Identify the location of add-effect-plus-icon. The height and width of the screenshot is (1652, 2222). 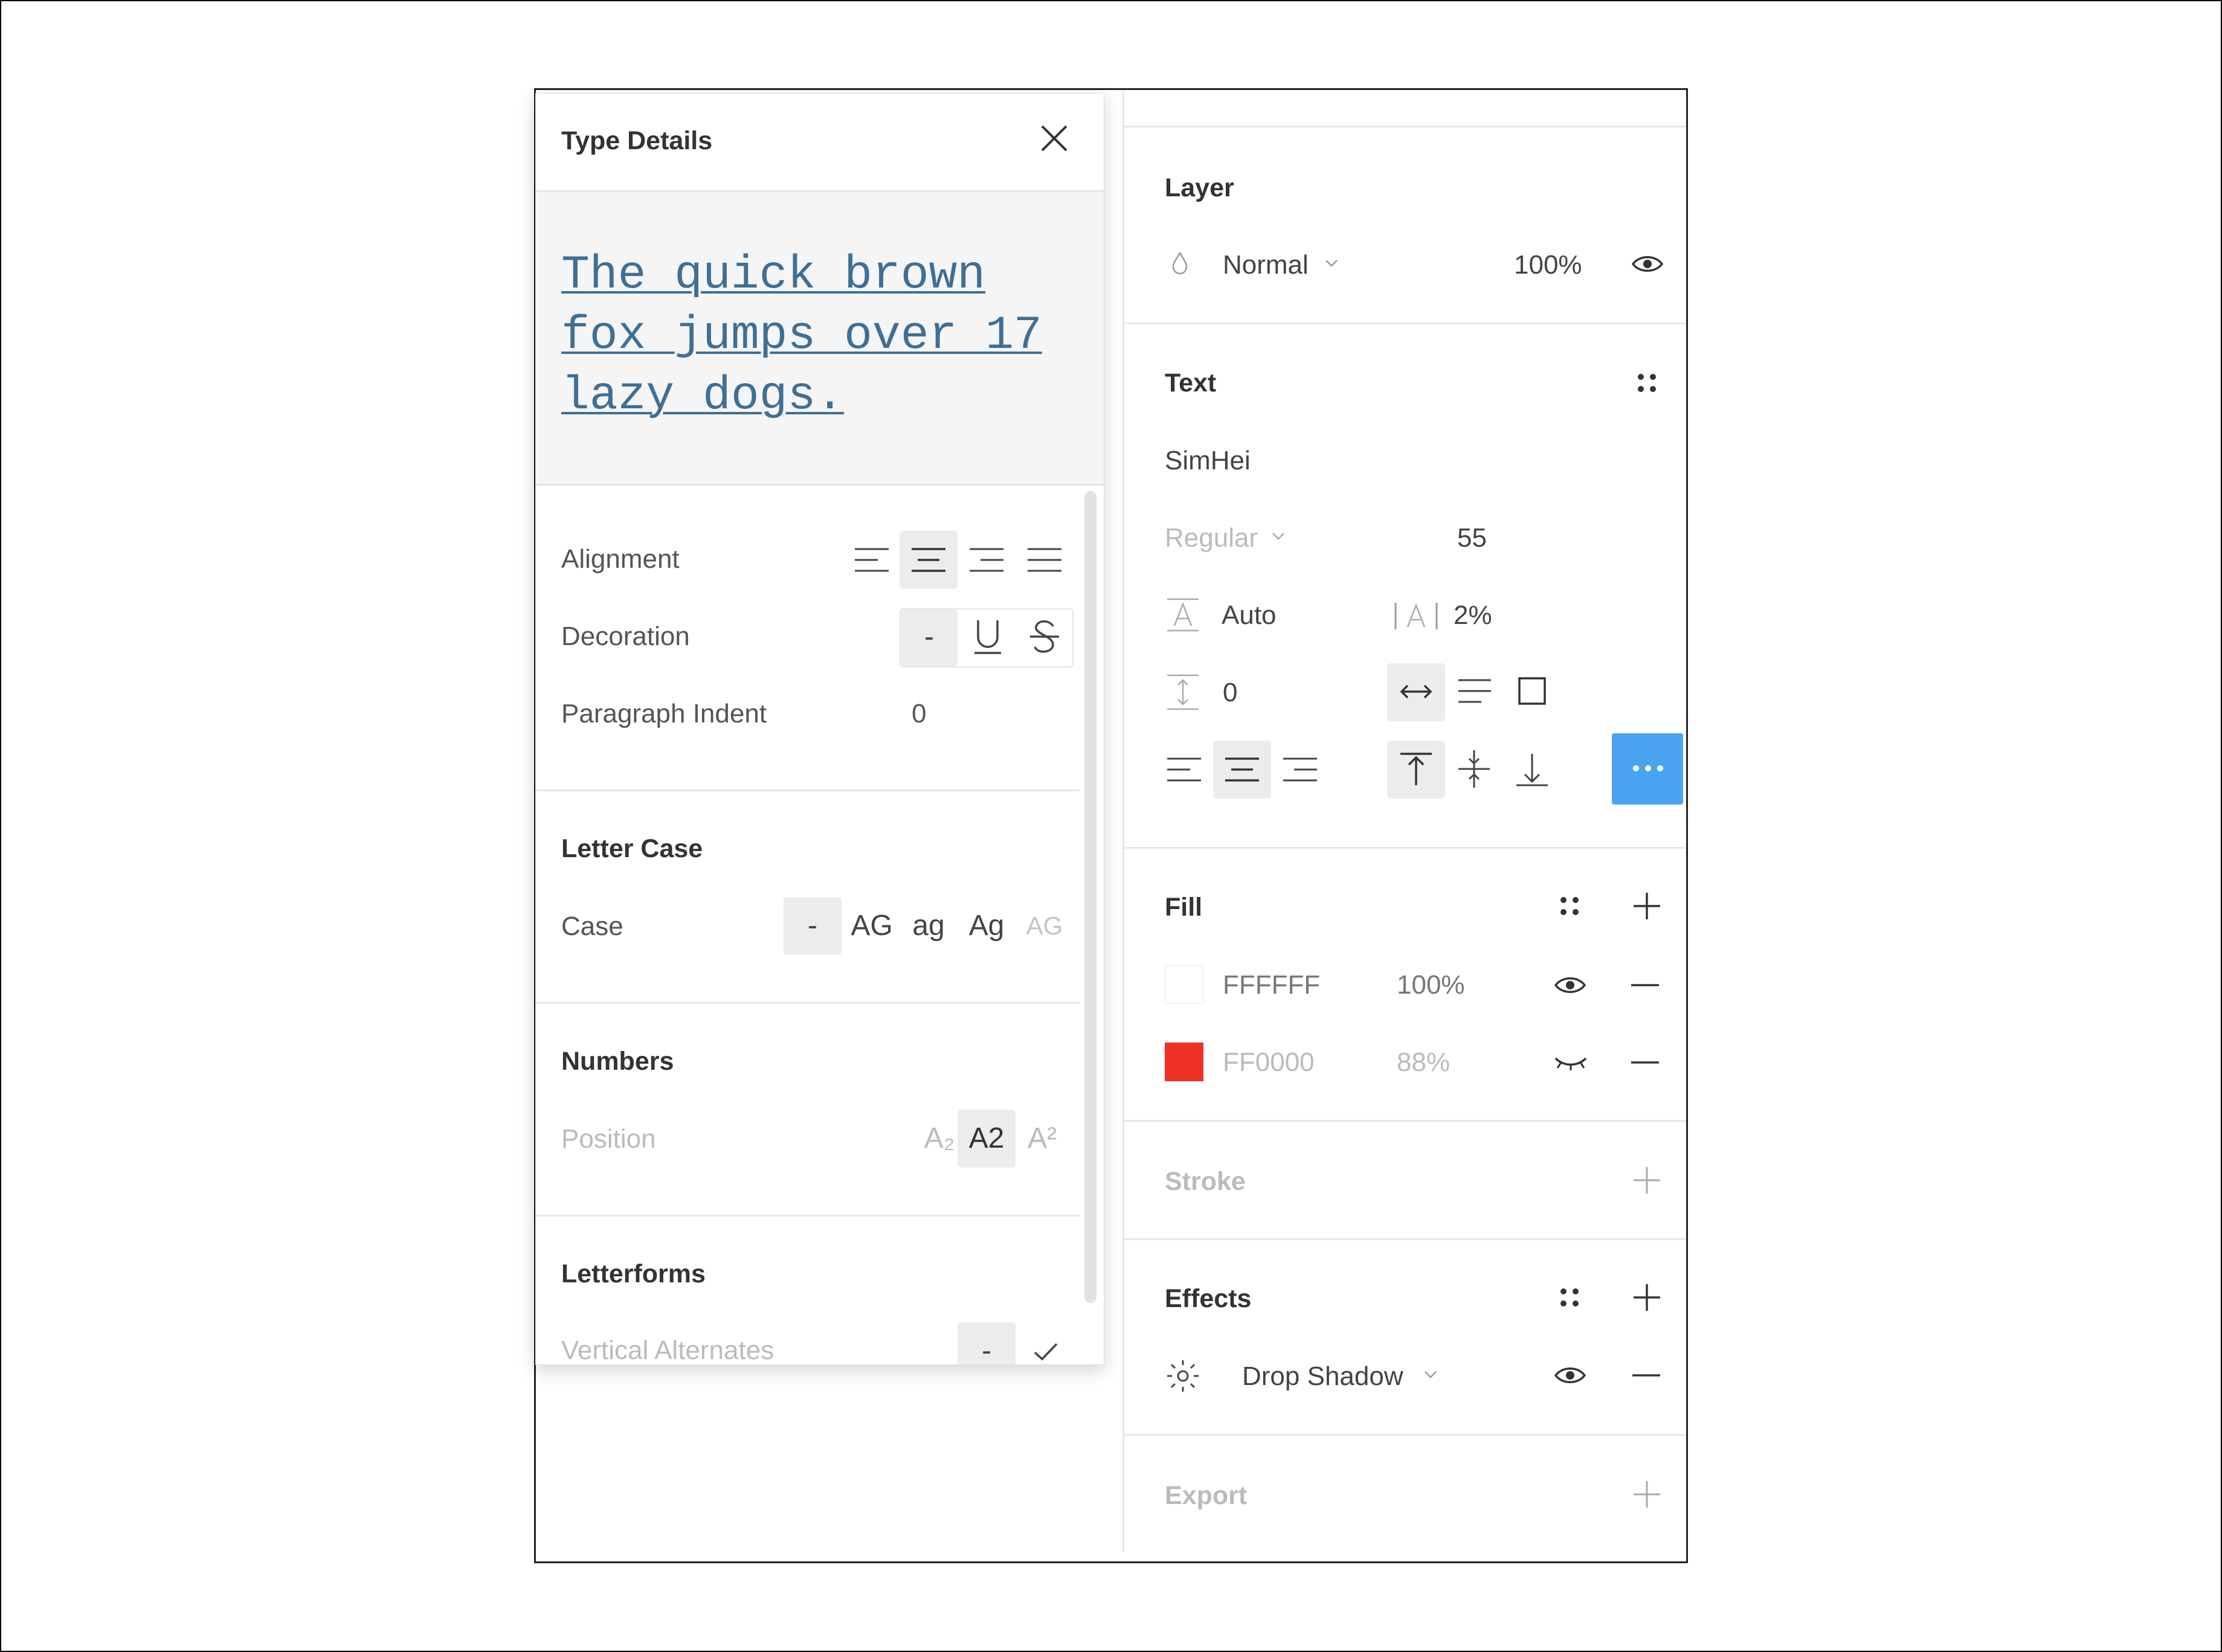
(1646, 1297).